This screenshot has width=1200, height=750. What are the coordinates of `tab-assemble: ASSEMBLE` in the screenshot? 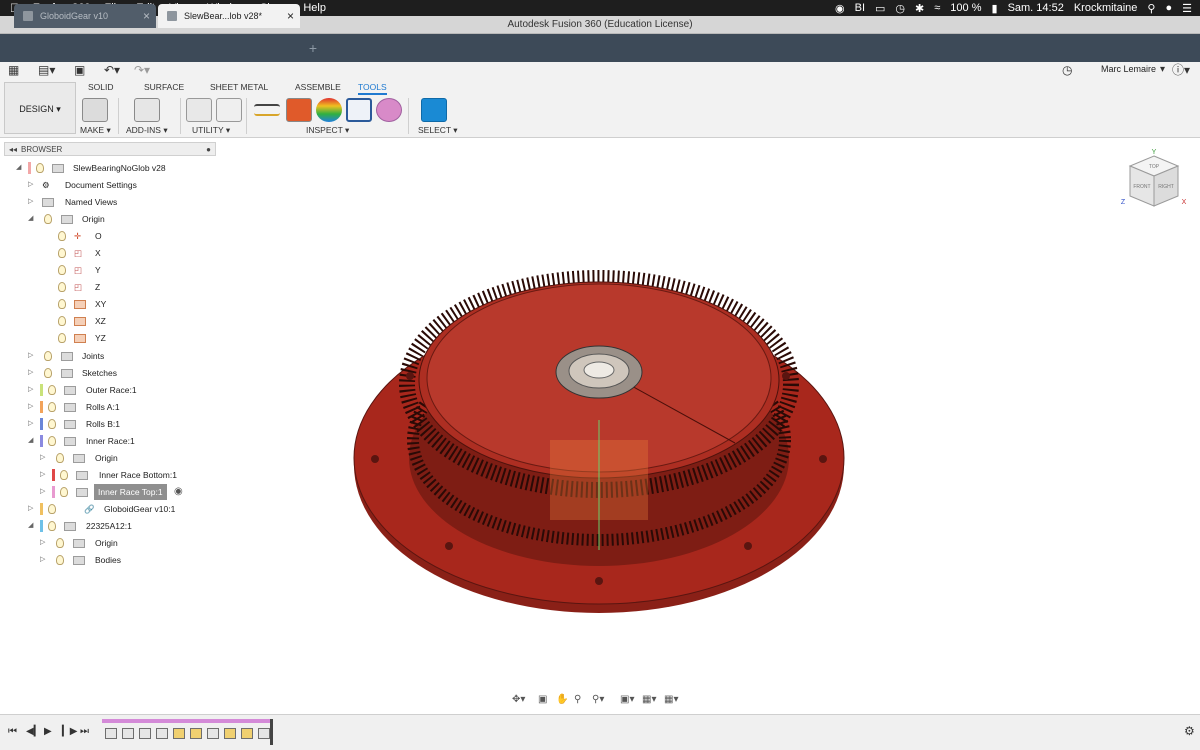 It's located at (318, 87).